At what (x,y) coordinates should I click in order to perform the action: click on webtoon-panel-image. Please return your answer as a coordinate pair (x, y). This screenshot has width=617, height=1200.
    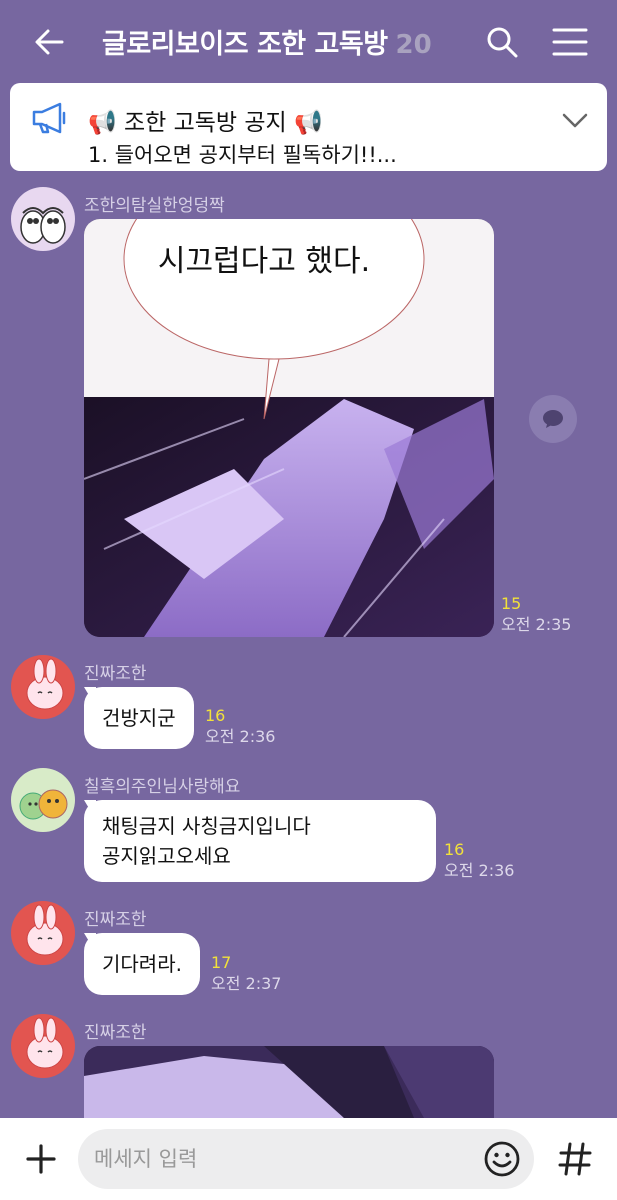
    Looking at the image, I should click on (289, 1082).